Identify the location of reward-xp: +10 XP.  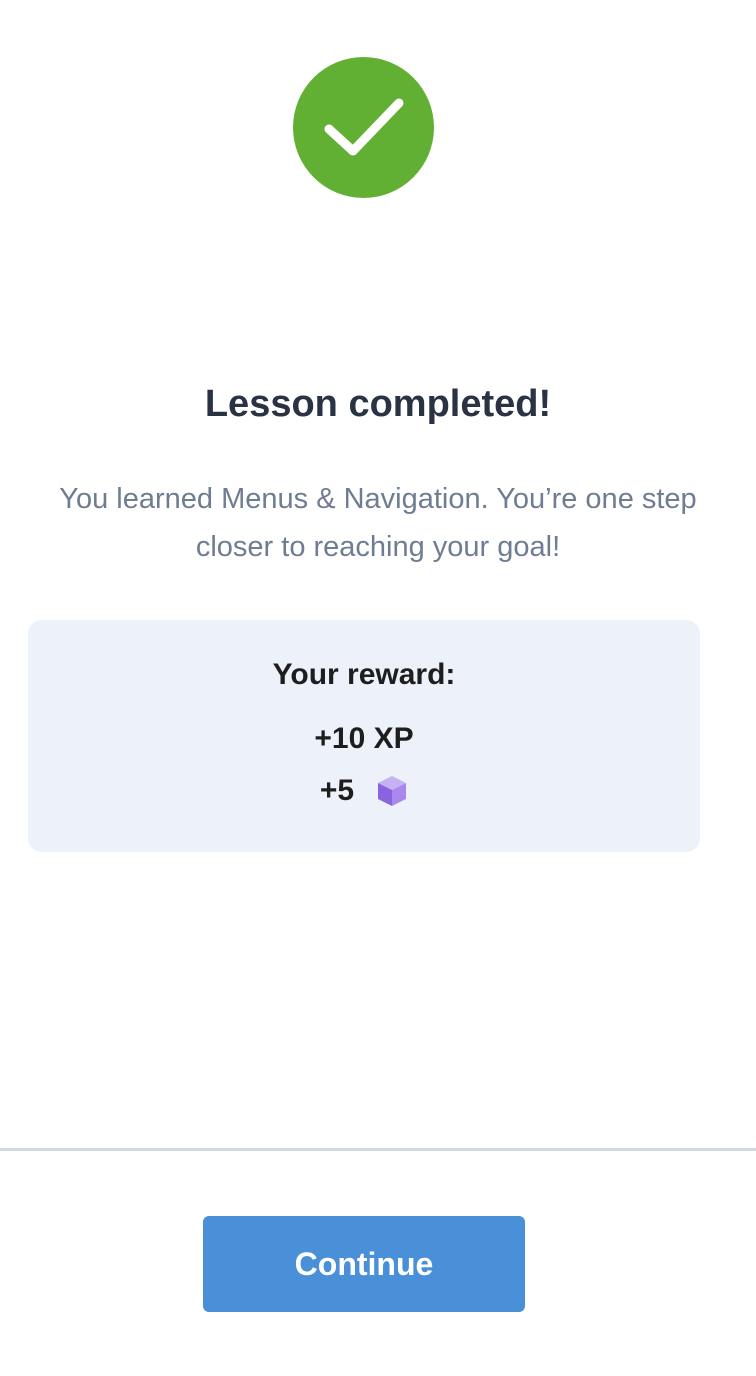
(364, 738).